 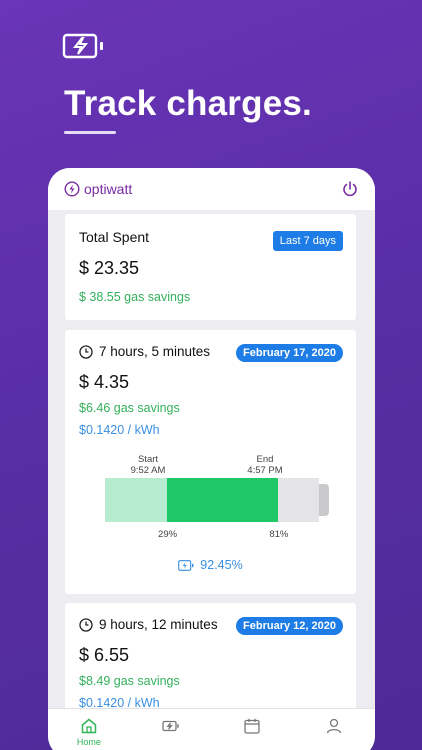 What do you see at coordinates (334, 726) in the screenshot?
I see `user-icon` at bounding box center [334, 726].